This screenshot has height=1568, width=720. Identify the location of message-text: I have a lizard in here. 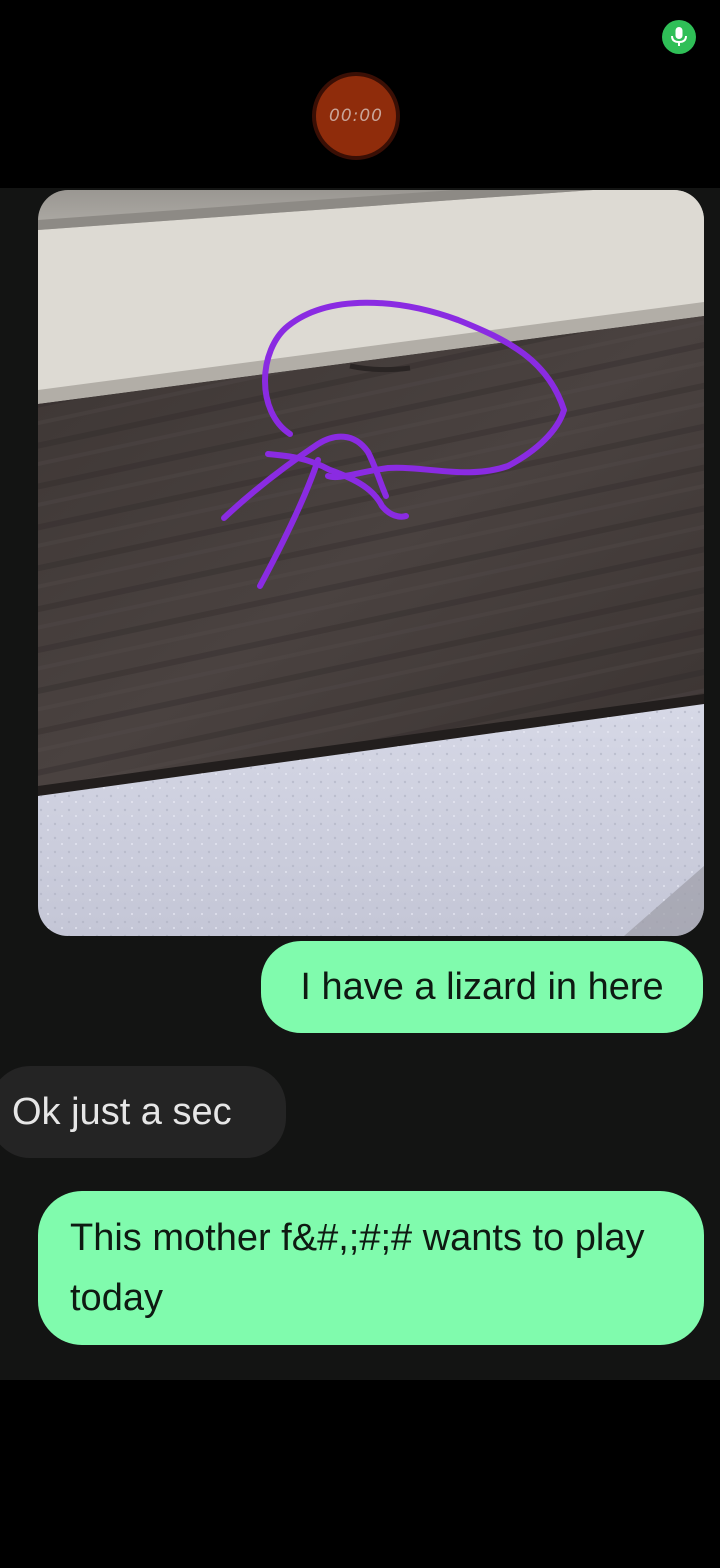
(482, 987).